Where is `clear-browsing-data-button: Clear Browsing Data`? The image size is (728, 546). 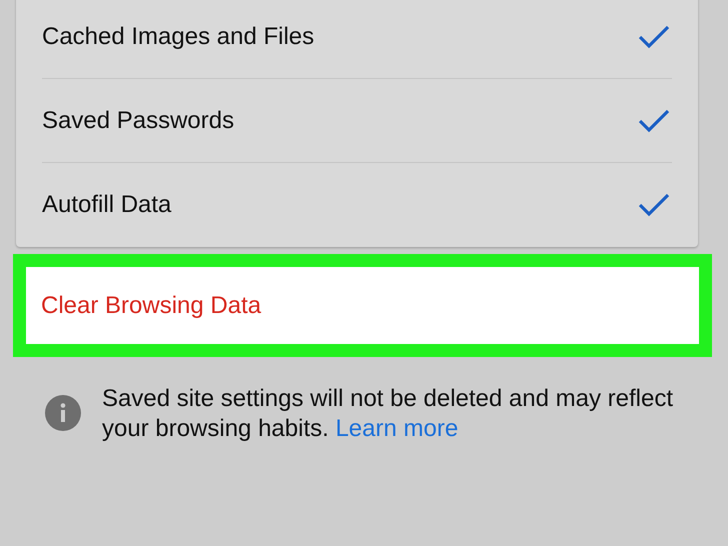
clear-browsing-data-button: Clear Browsing Data is located at coordinates (362, 305).